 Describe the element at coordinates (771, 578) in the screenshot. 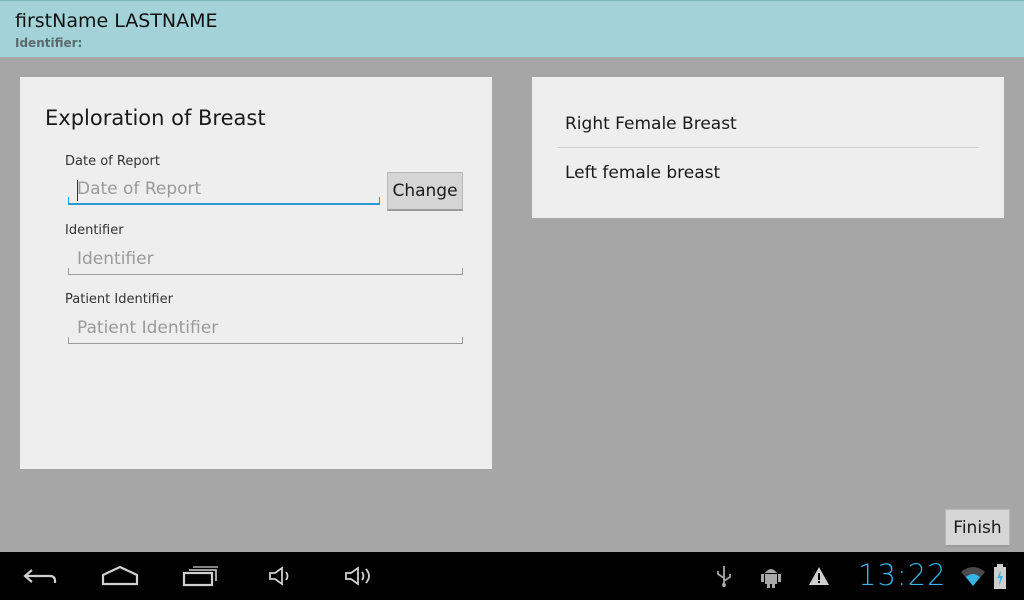

I see `android-debug-icon` at that location.